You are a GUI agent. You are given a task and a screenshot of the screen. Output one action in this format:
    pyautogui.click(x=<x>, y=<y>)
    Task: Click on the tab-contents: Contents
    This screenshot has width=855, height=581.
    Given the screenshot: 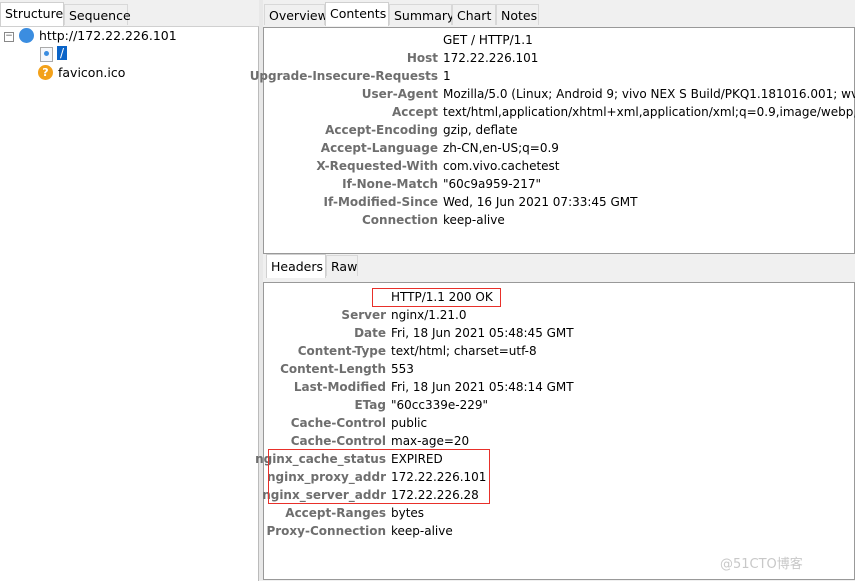 What is the action you would take?
    pyautogui.click(x=357, y=14)
    